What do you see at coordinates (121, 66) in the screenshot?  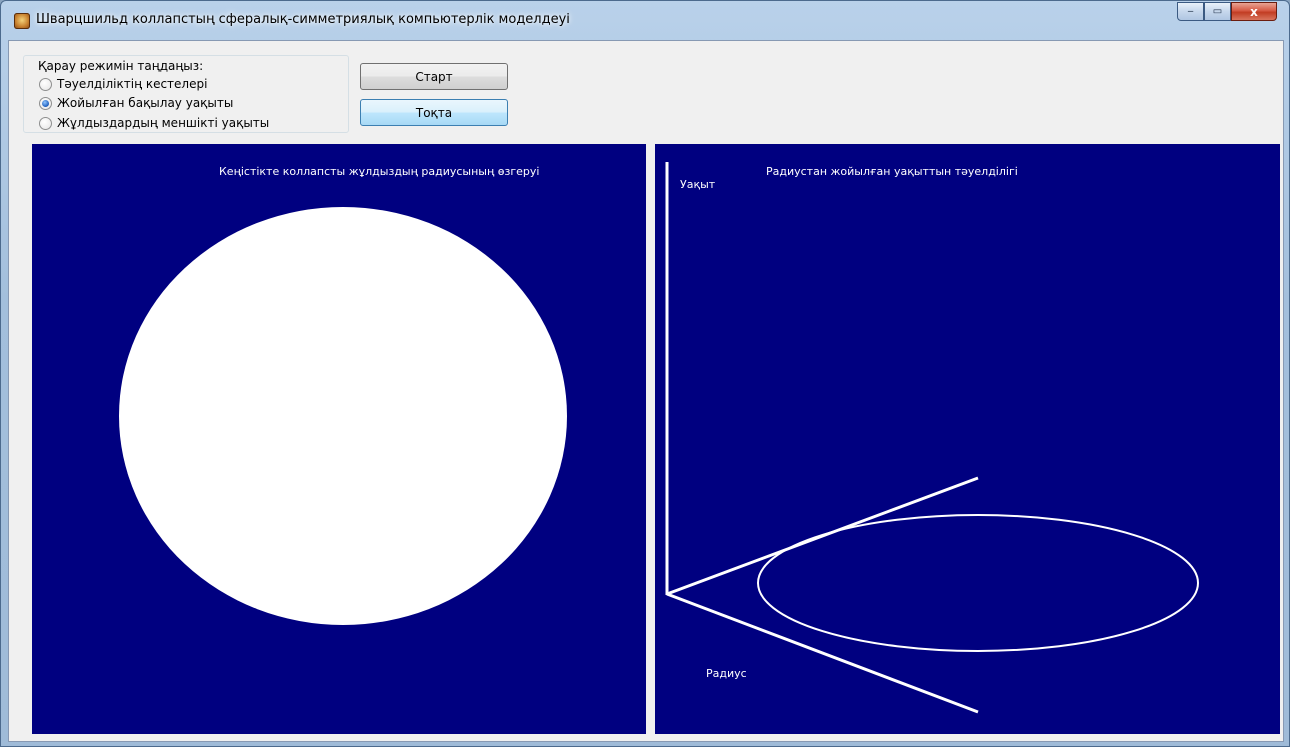 I see `view-mode-label: Қарау режимін таңдаңыз:` at bounding box center [121, 66].